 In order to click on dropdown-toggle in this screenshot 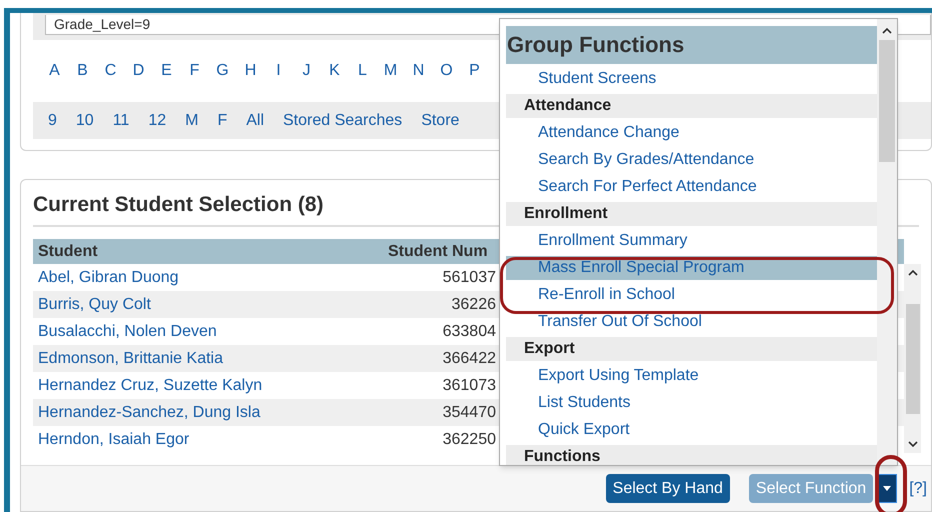, I will do `click(887, 488)`.